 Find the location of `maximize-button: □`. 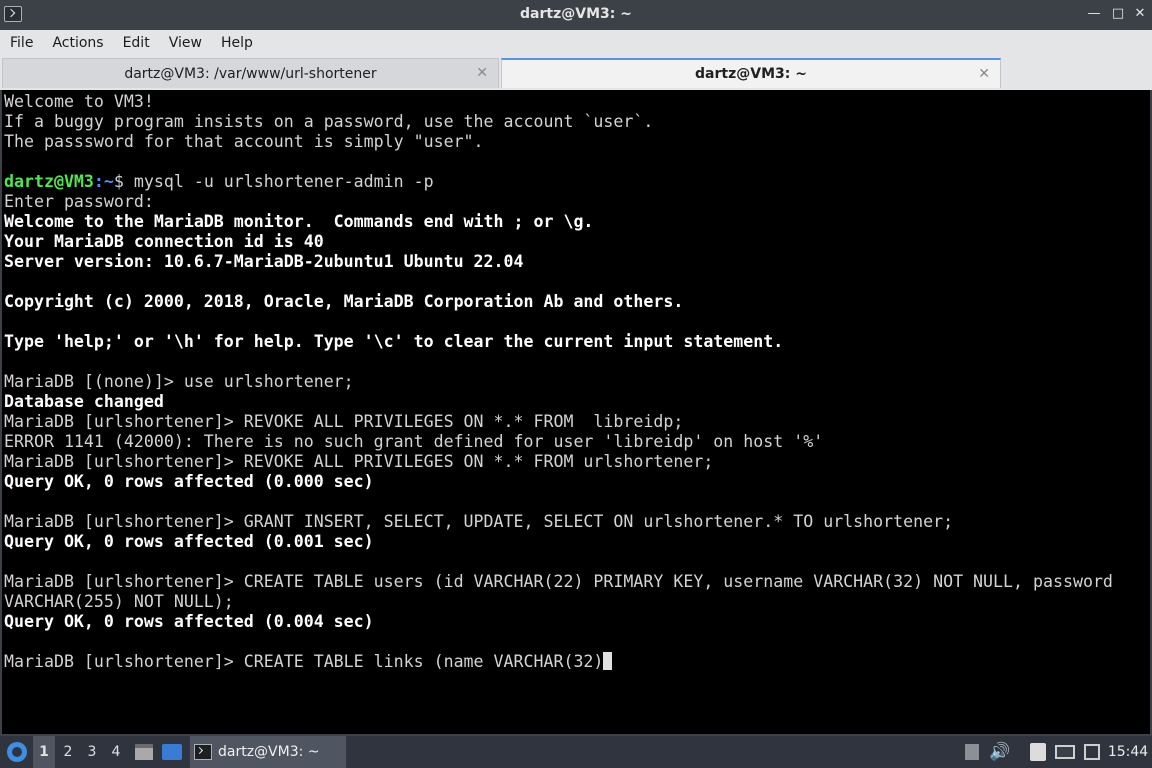

maximize-button: □ is located at coordinates (1118, 14).